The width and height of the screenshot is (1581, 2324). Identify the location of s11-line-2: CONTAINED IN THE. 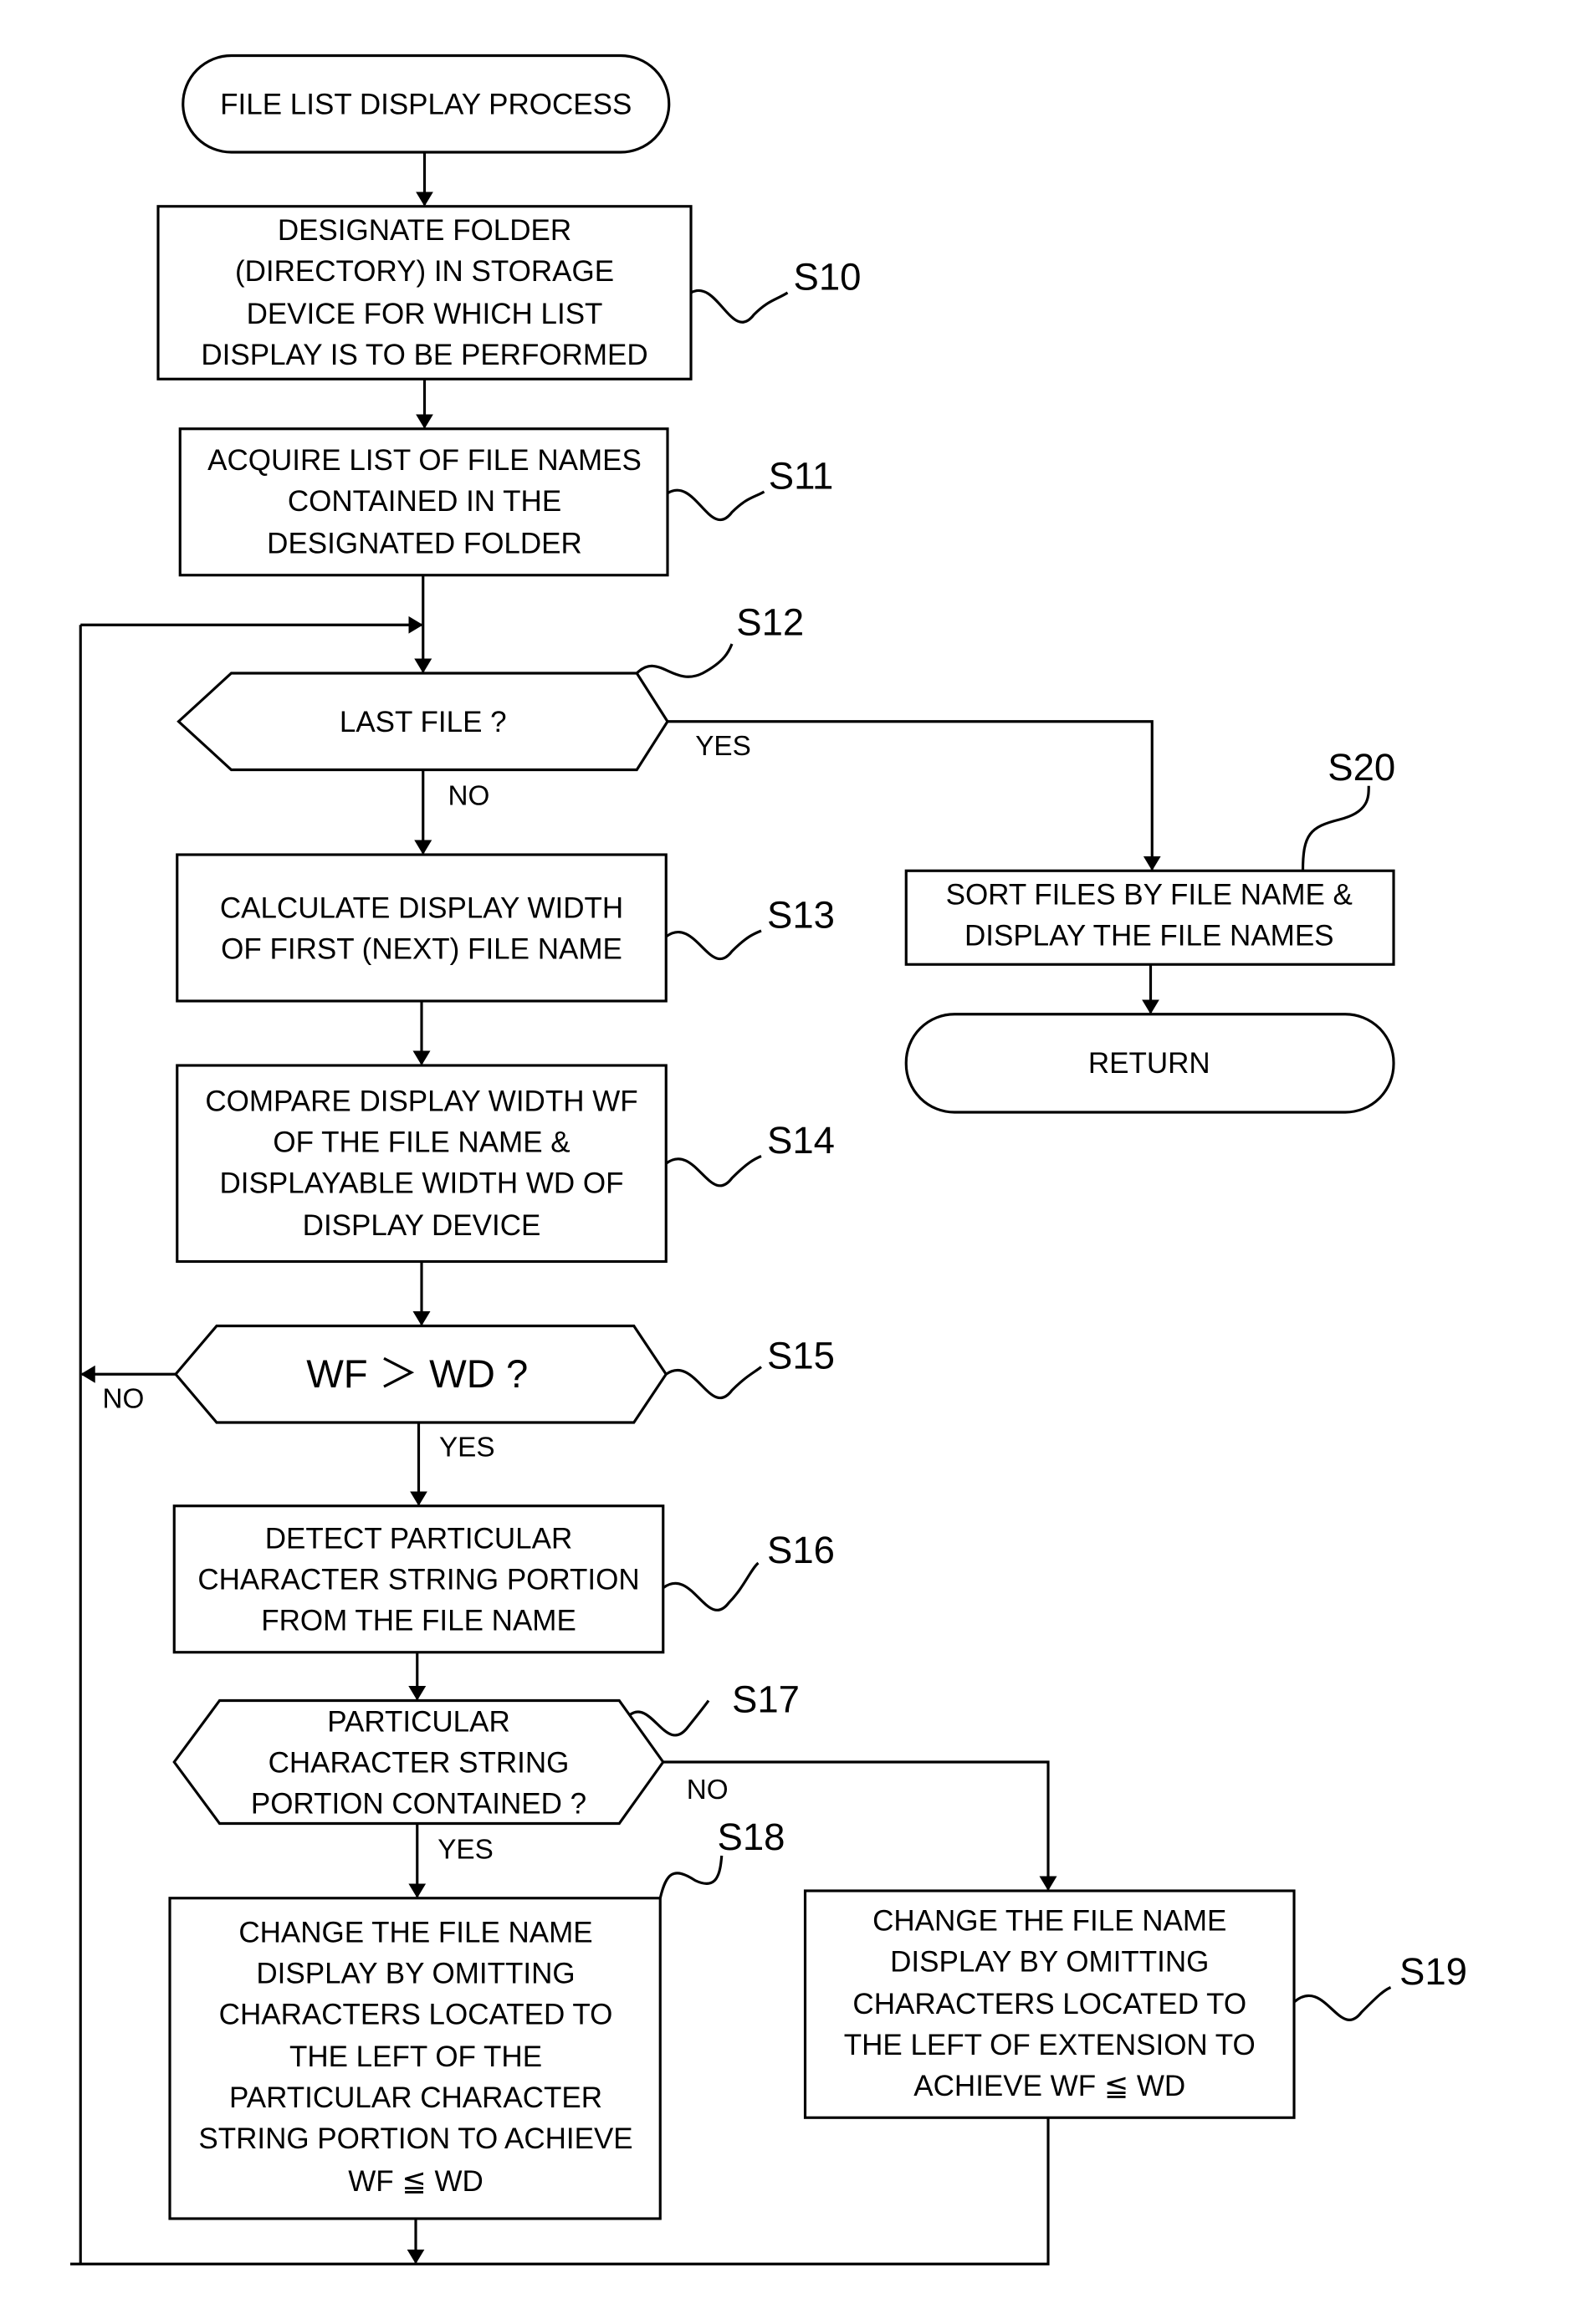
(425, 501).